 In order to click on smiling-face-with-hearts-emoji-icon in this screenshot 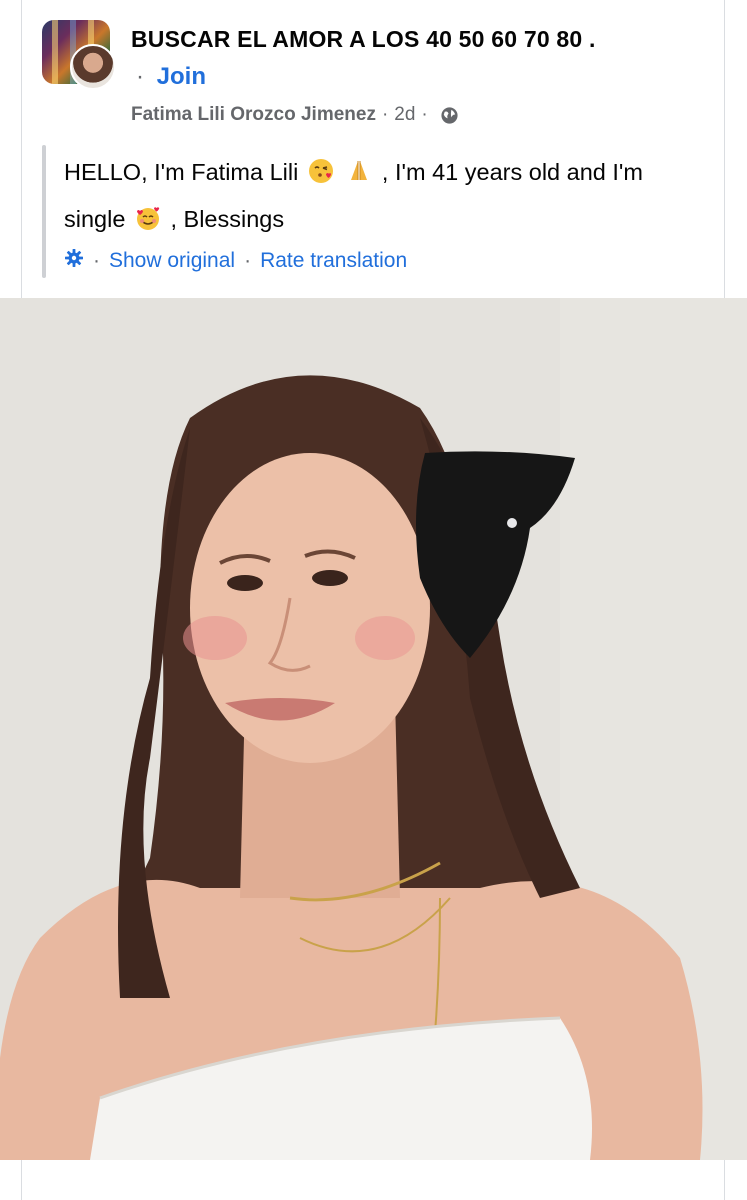, I will do `click(148, 215)`.